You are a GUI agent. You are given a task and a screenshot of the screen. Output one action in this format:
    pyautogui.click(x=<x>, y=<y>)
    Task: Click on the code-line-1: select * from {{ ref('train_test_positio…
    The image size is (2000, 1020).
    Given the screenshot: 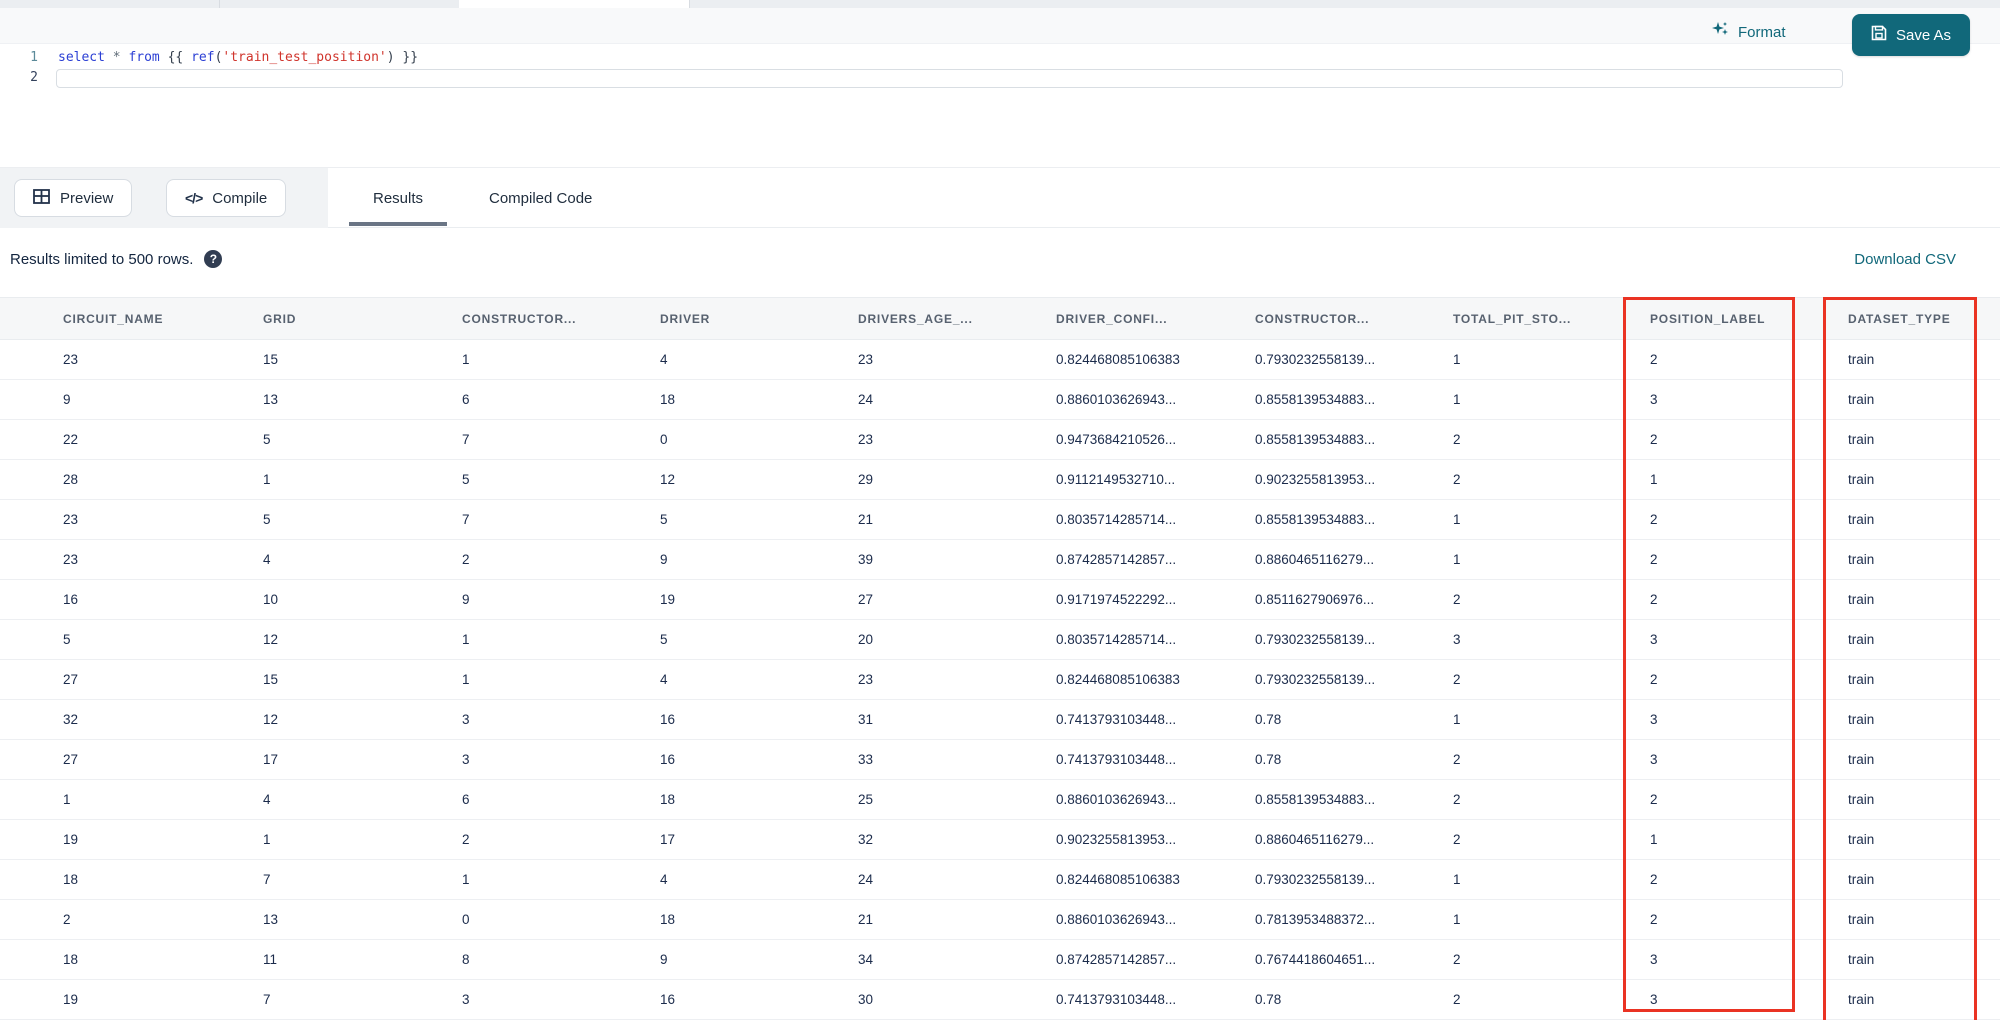 What is the action you would take?
    pyautogui.click(x=238, y=57)
    